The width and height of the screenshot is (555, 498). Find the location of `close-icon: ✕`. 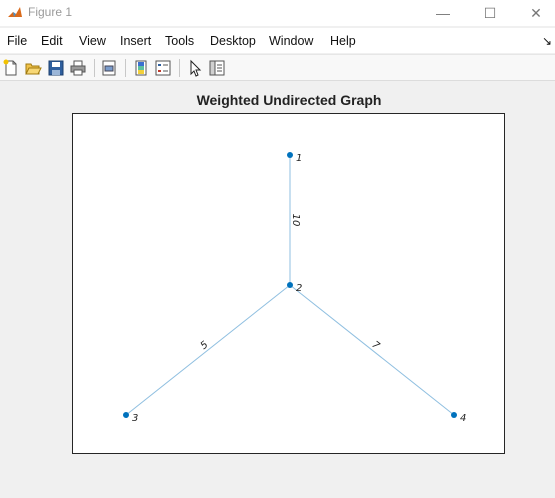

close-icon: ✕ is located at coordinates (536, 12).